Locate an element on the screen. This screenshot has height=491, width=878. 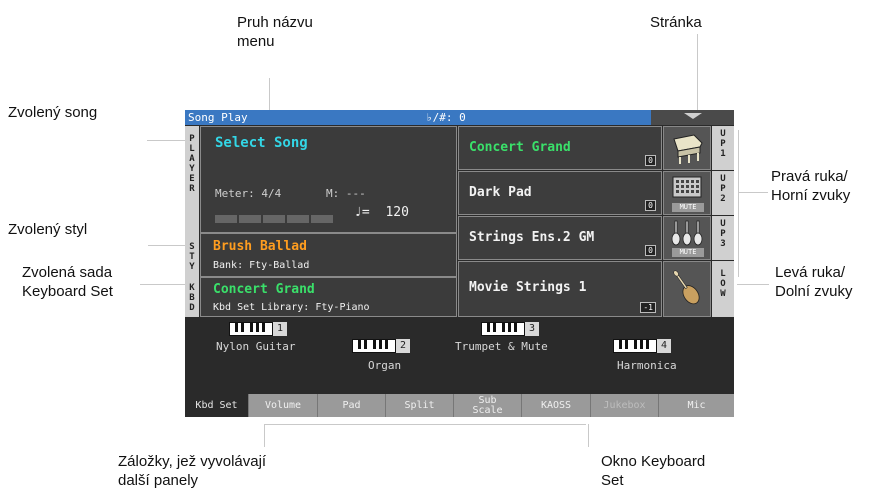
song-name: Select Song is located at coordinates (261, 143).